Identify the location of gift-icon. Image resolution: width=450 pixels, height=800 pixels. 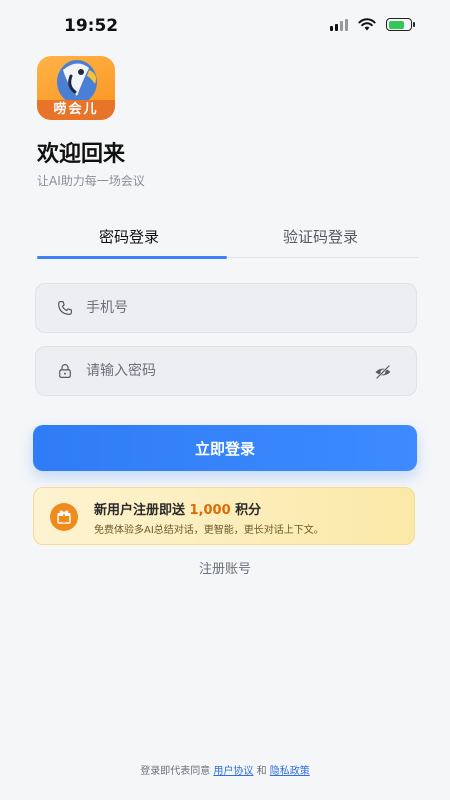
(64, 517).